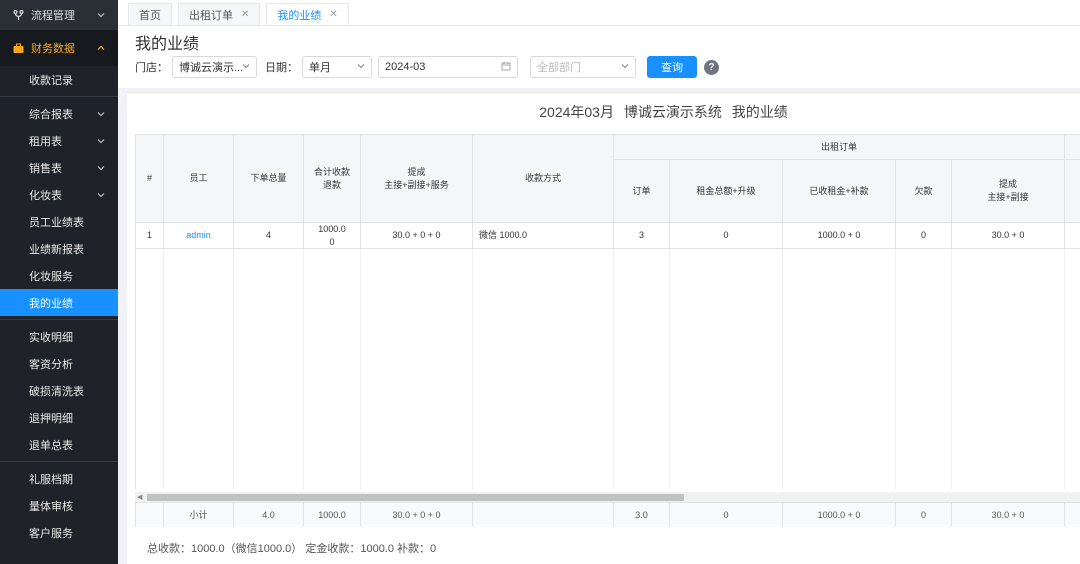 Image resolution: width=1080 pixels, height=564 pixels. Describe the element at coordinates (924, 236) in the screenshot. I see `table-cell-owed: 0` at that location.